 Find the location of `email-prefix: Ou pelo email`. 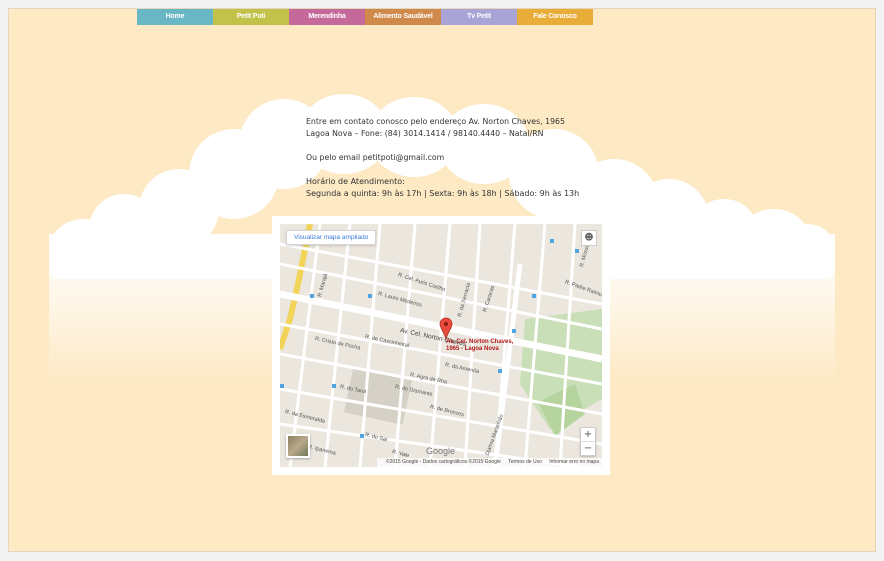

email-prefix: Ou pelo email is located at coordinates (334, 157).